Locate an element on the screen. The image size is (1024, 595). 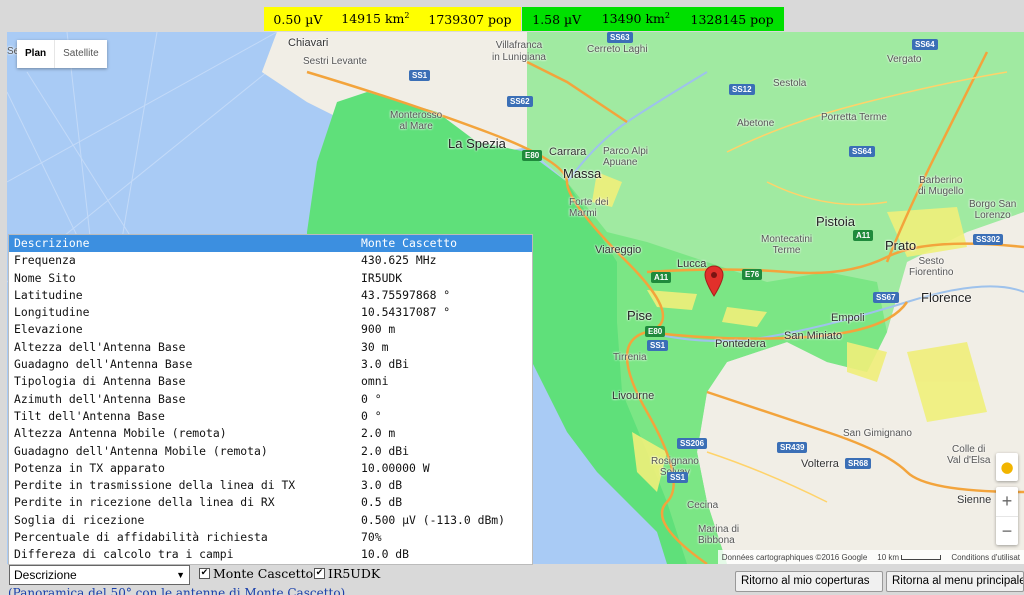
legend-yellow-area: 14915 km2 is located at coordinates (375, 19).